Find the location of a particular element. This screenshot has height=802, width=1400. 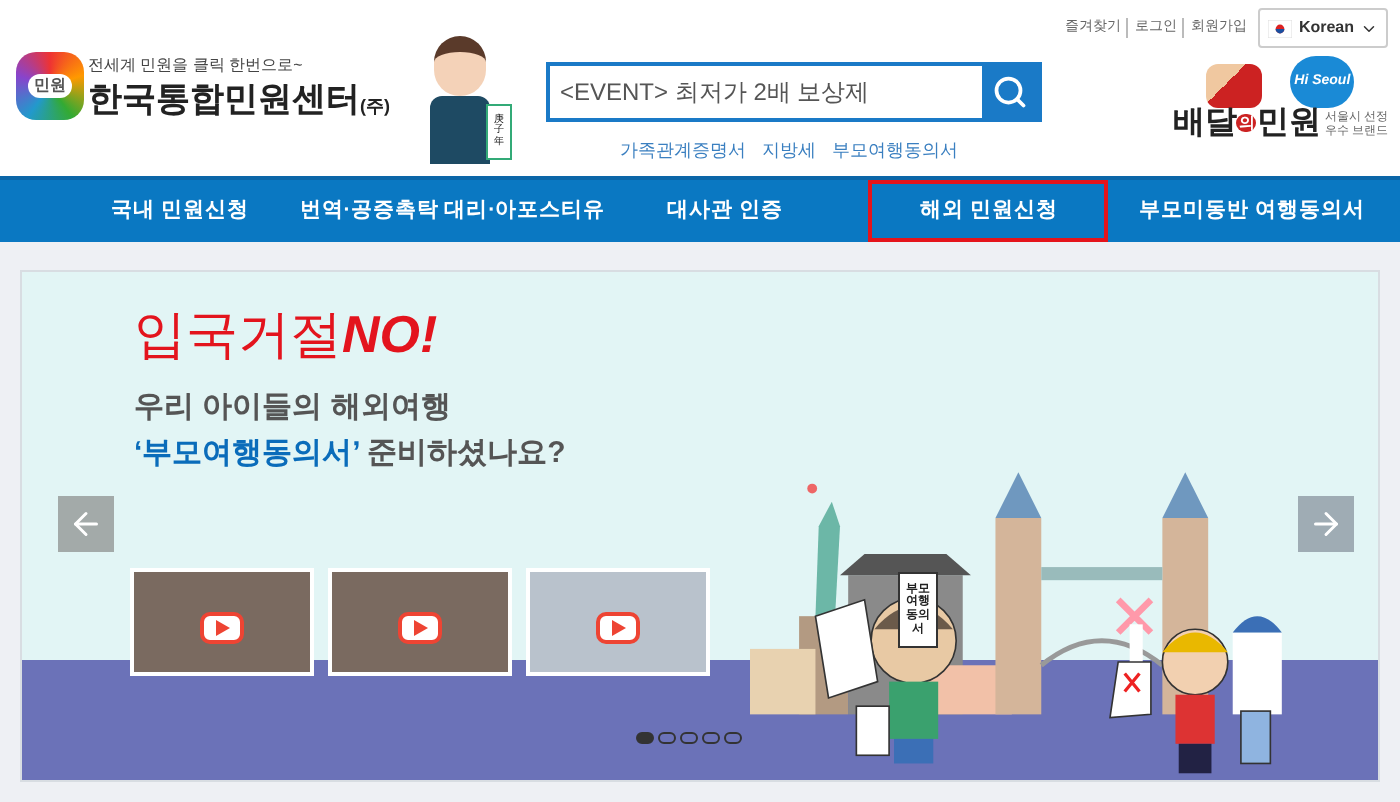

next-slide-button is located at coordinates (1326, 524).